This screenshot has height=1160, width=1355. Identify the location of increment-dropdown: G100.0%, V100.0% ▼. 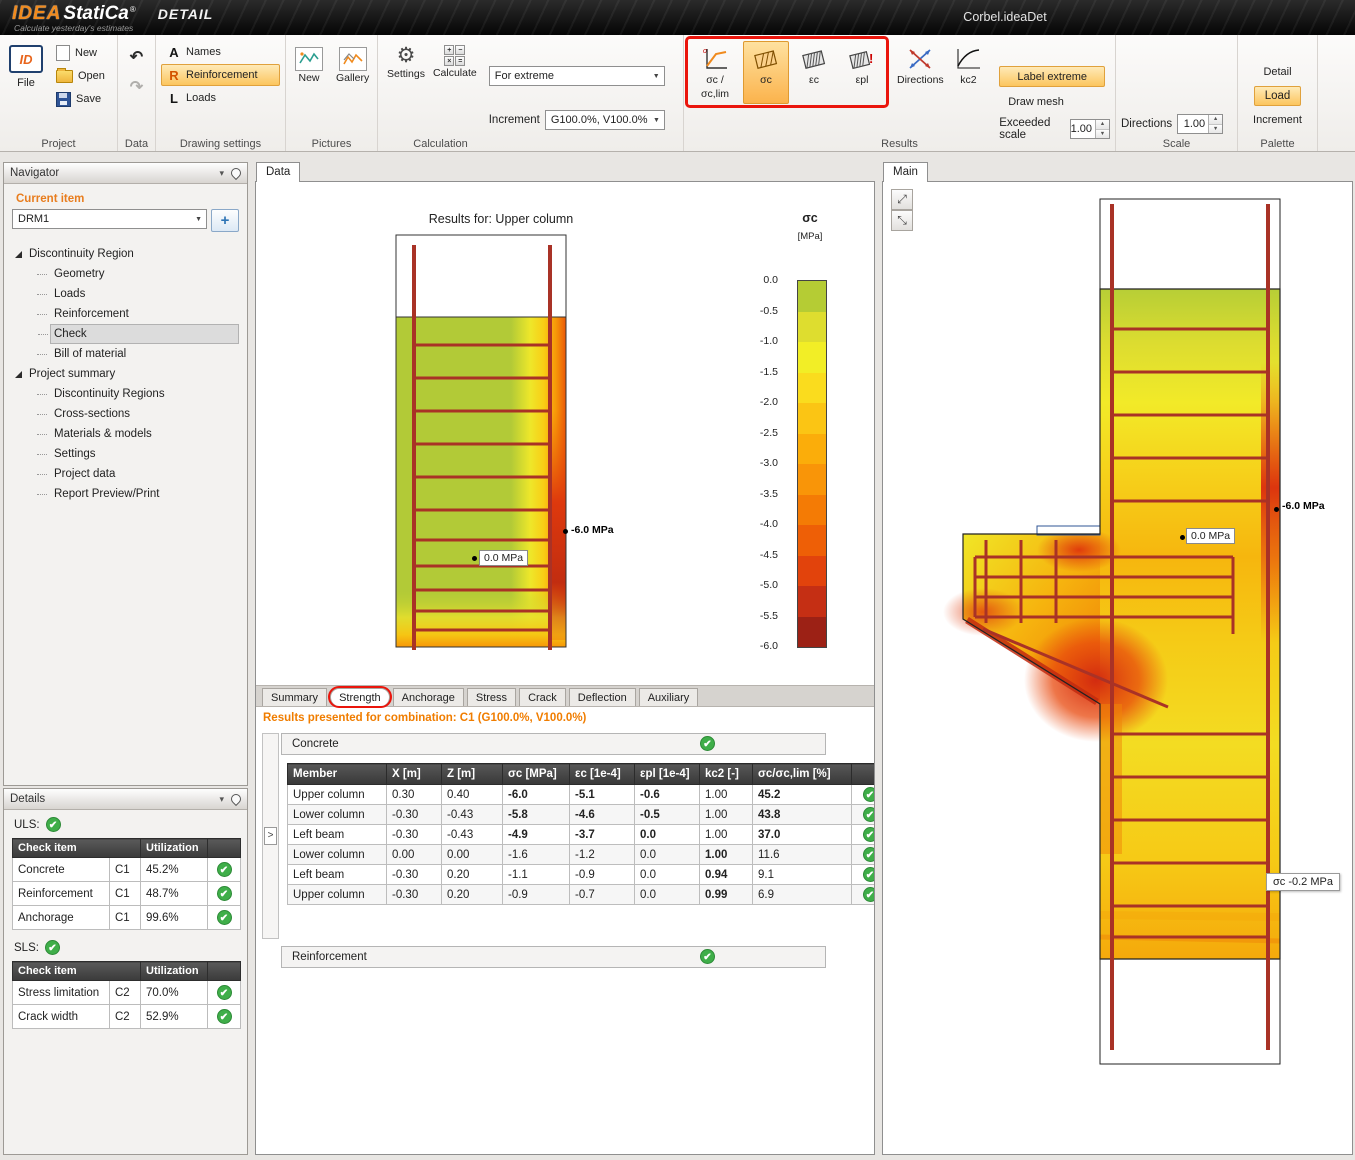
(604, 120).